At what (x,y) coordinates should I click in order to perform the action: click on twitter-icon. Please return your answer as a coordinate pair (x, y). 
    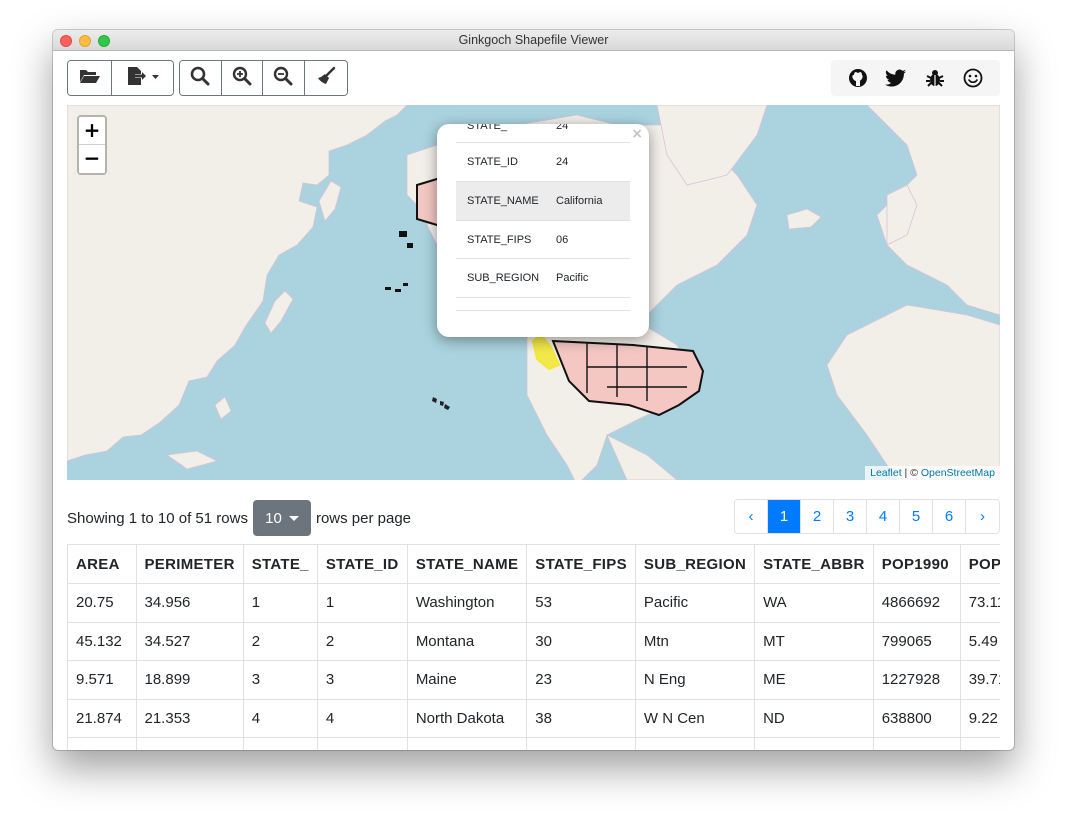
    Looking at the image, I should click on (896, 78).